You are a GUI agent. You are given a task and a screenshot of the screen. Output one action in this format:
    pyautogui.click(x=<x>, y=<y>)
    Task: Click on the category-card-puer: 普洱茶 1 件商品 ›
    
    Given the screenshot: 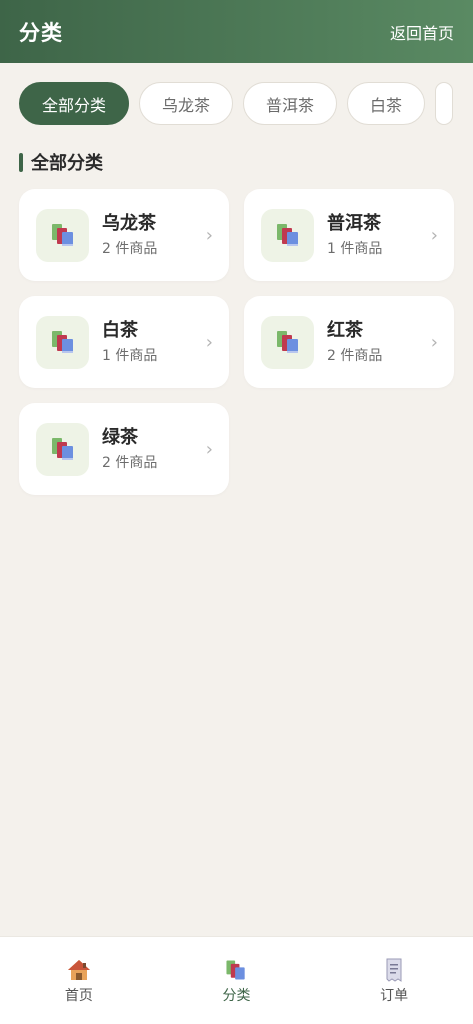 What is the action you would take?
    pyautogui.click(x=349, y=235)
    